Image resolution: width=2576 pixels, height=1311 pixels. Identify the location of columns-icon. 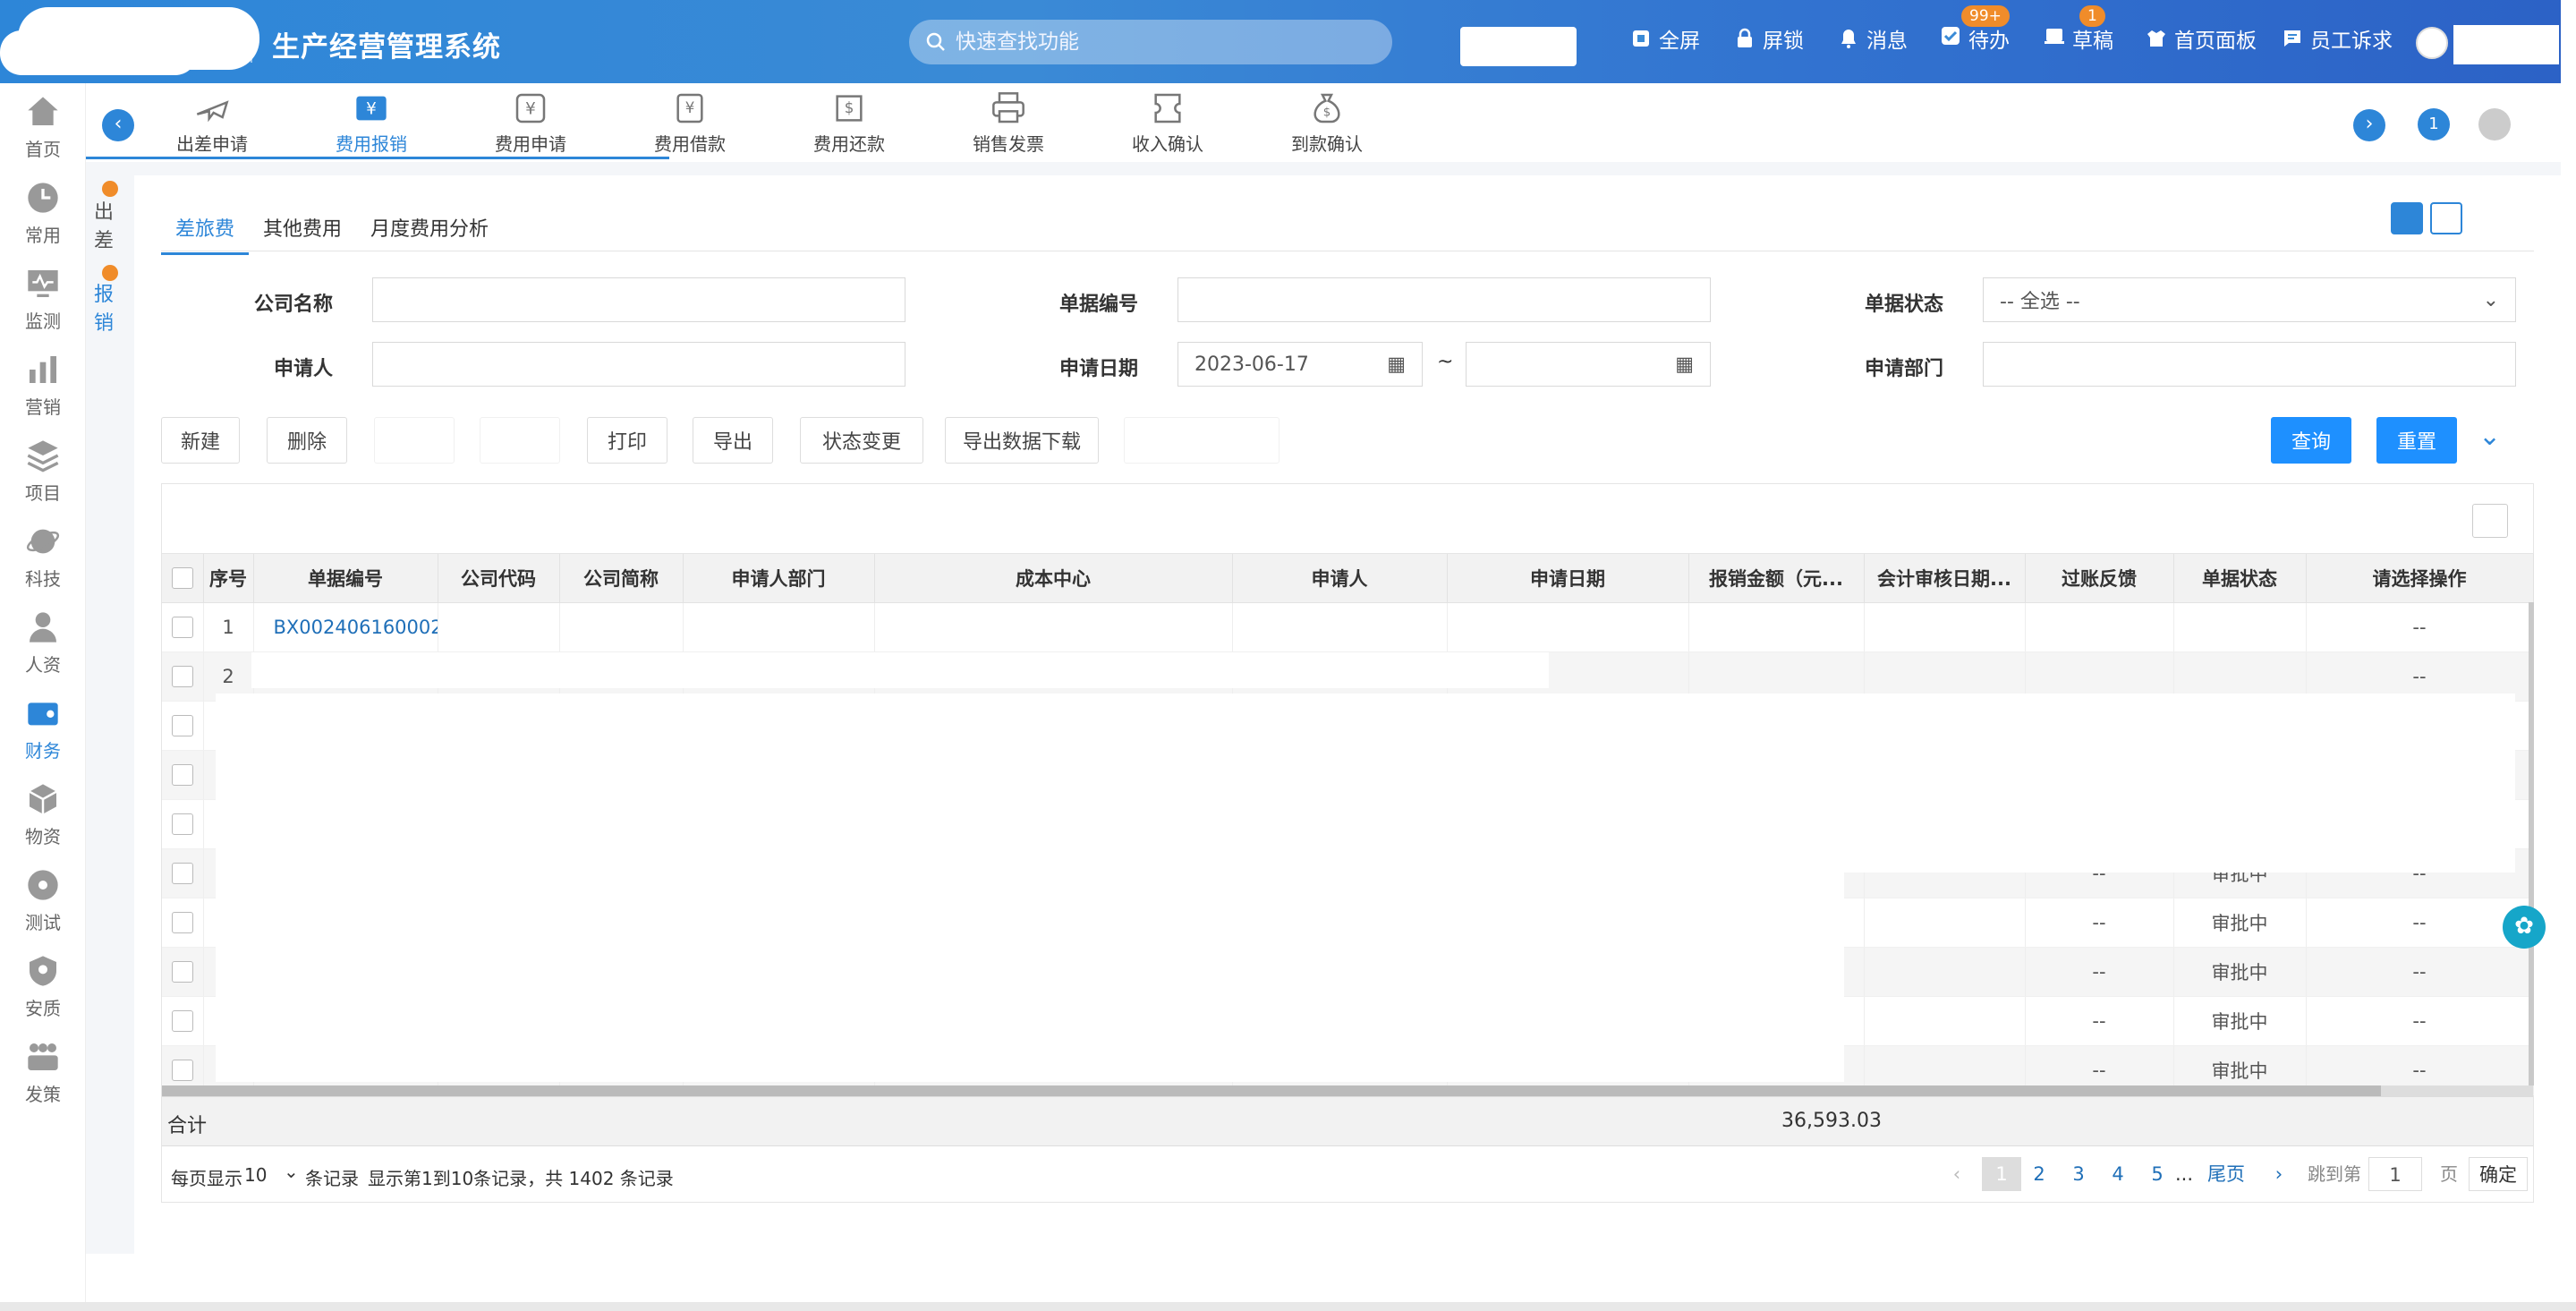
(2490, 521).